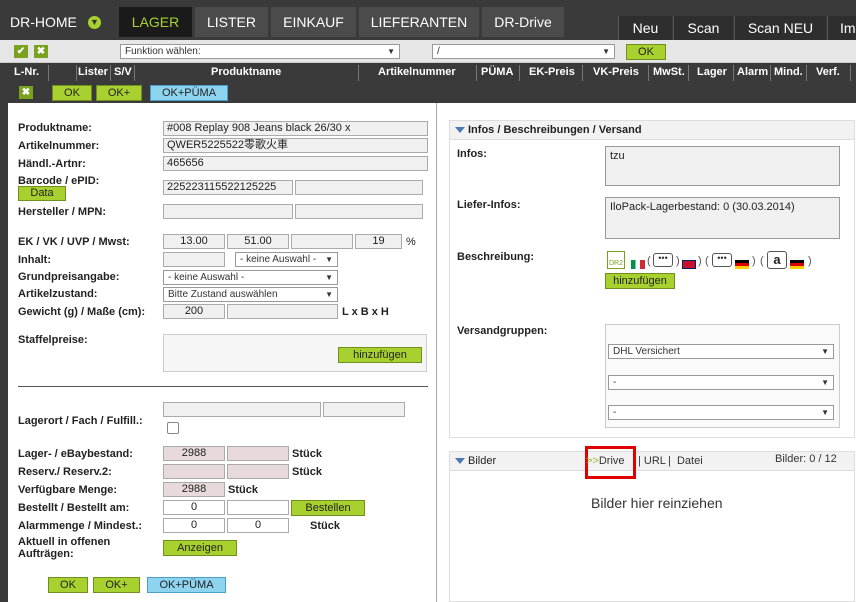 The image size is (856, 602). I want to click on gewicht-input: 200, so click(194, 311).